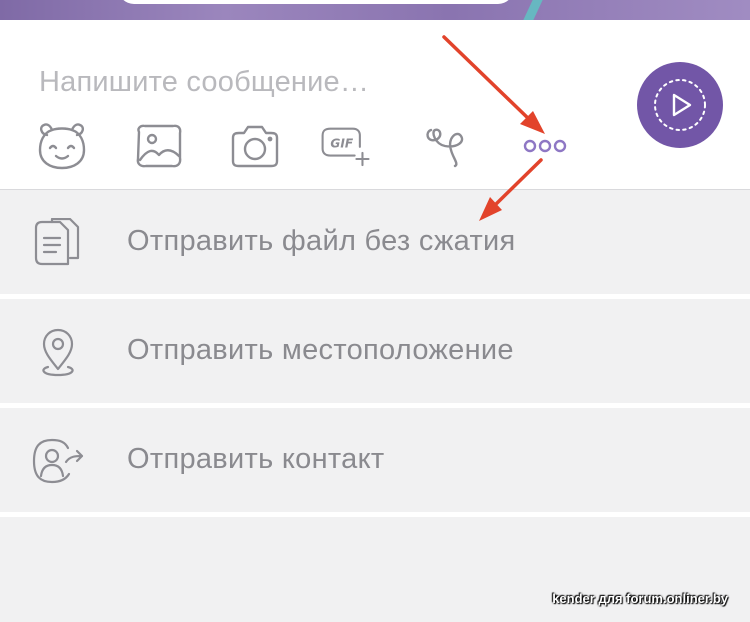 This screenshot has height=622, width=750. I want to click on svg-text: GIF, so click(341, 144).